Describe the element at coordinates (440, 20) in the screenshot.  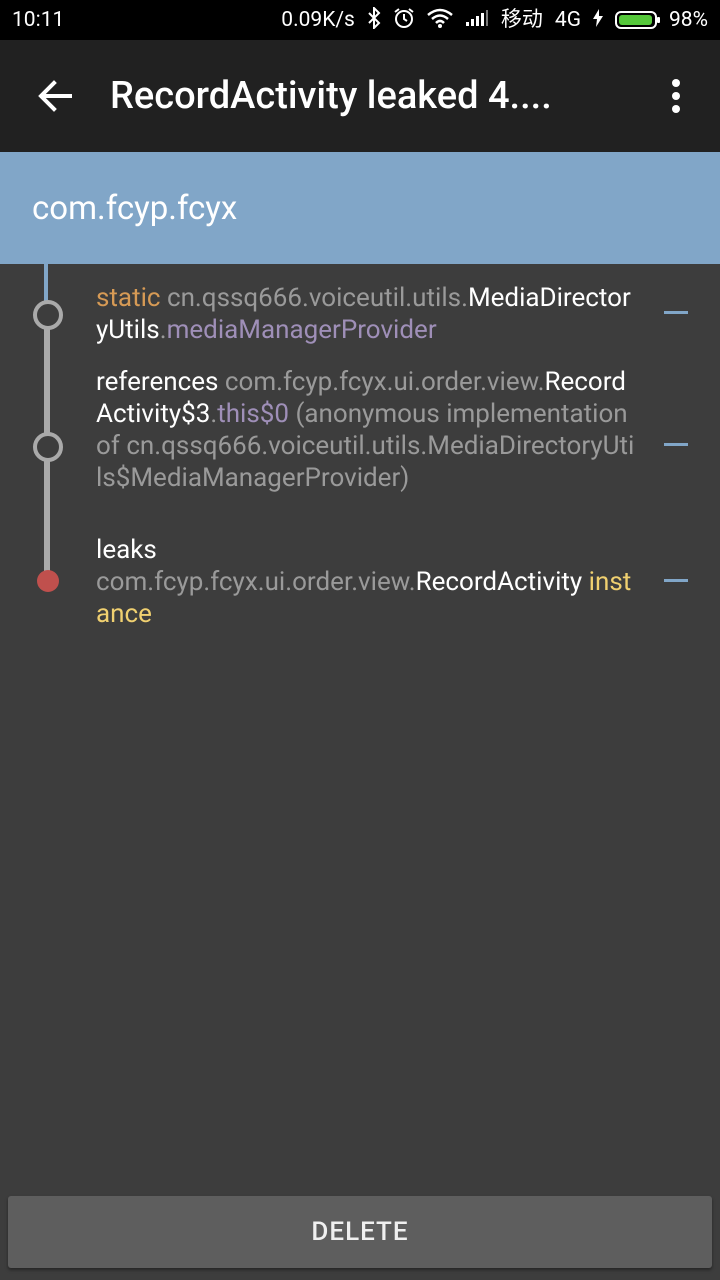
I see `wifi-icon` at that location.